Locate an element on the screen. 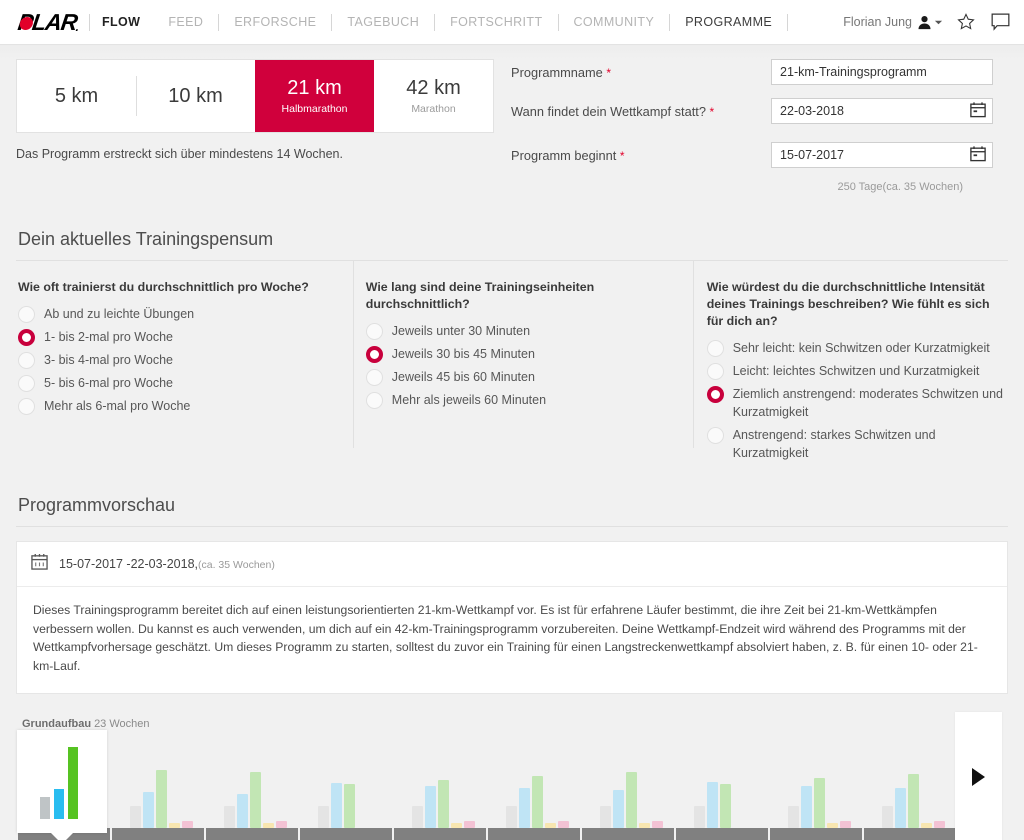 The image size is (1024, 840). logo-suffix: . is located at coordinates (77, 26).